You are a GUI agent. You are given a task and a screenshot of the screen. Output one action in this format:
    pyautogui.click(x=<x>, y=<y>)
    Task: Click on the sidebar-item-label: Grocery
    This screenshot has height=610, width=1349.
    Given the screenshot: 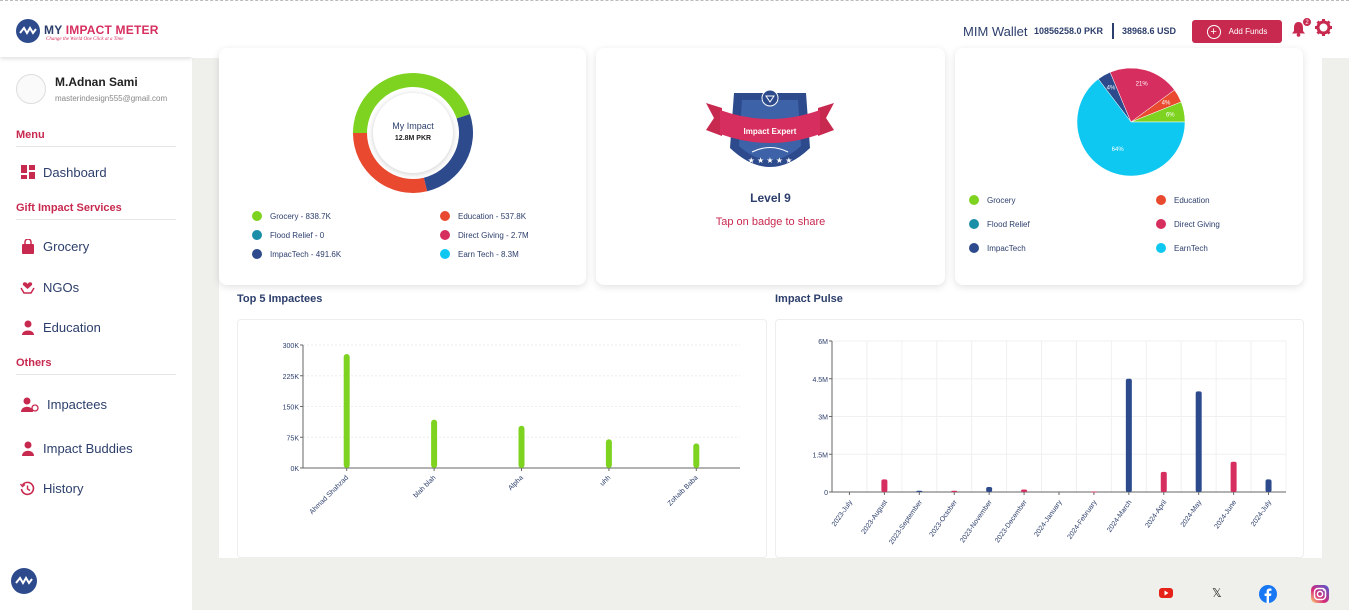 What is the action you would take?
    pyautogui.click(x=66, y=246)
    